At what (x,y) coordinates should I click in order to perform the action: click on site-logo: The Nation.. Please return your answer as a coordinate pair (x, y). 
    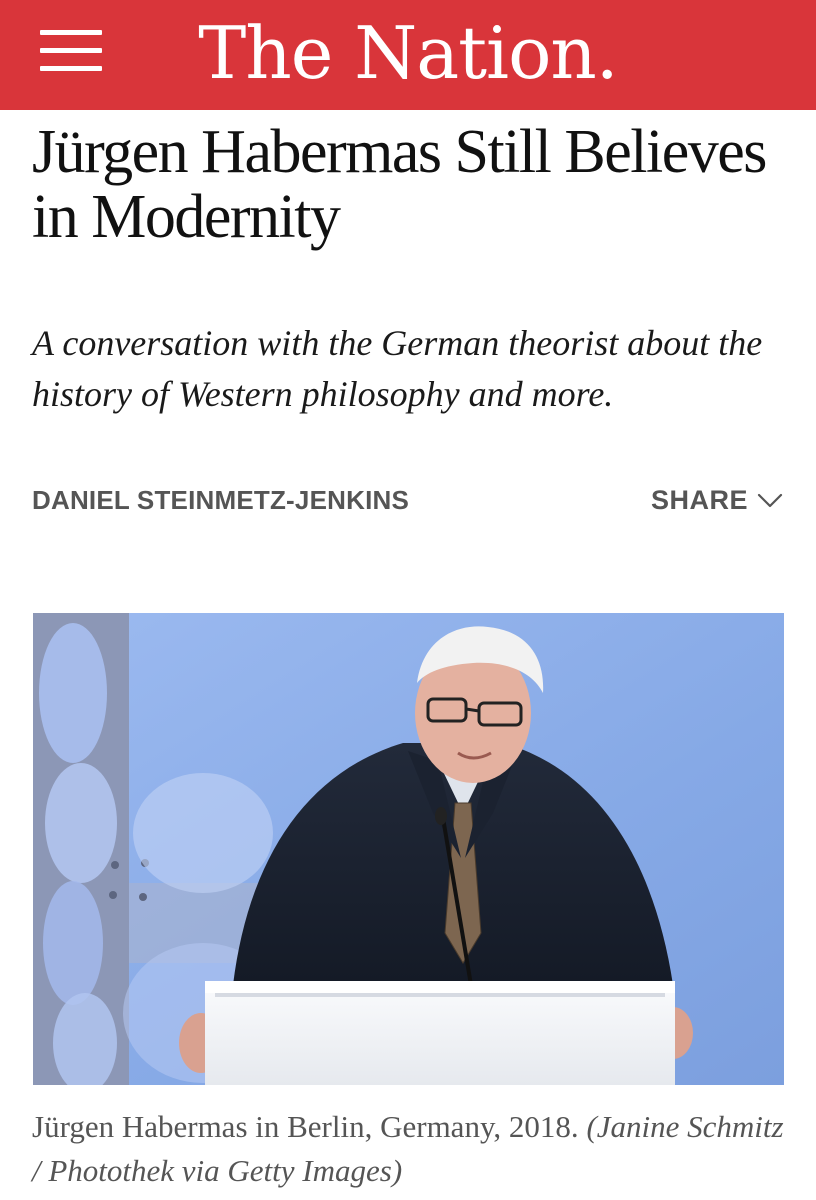
    Looking at the image, I should click on (408, 53).